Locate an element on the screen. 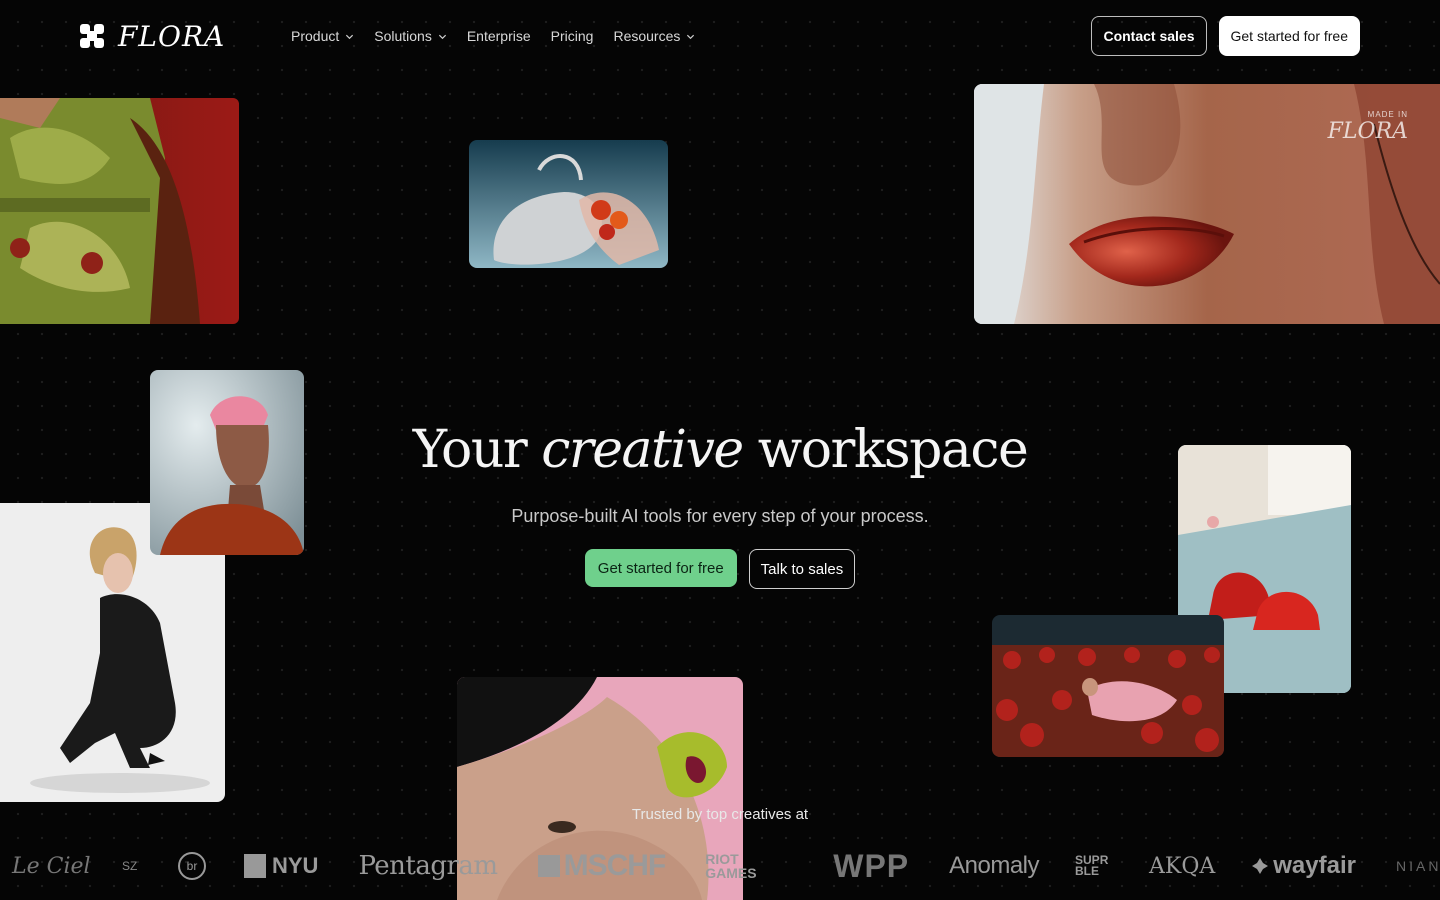 This screenshot has height=900, width=1440. nav-item-enterprise: Enterprise is located at coordinates (499, 36).